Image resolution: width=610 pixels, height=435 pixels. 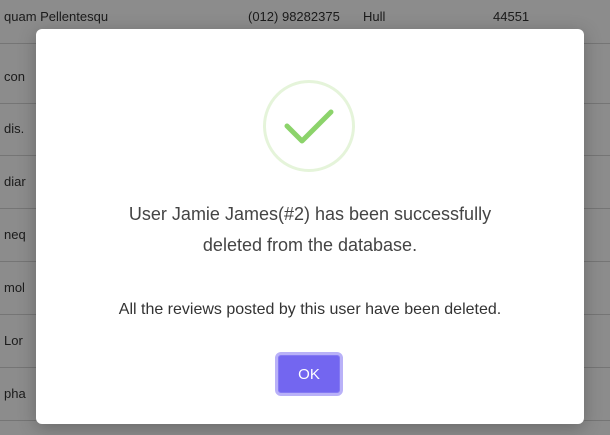 I want to click on check-circle-icon, so click(x=309, y=126).